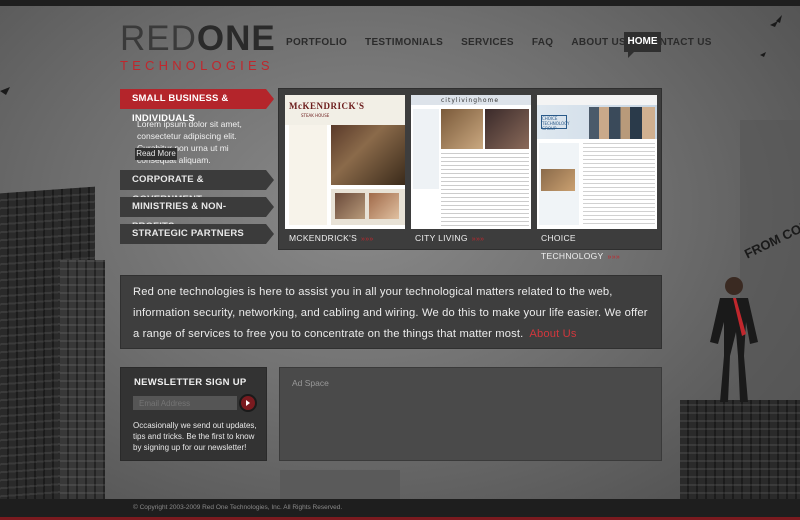  What do you see at coordinates (308, 175) in the screenshot?
I see `thumb-menu` at bounding box center [308, 175].